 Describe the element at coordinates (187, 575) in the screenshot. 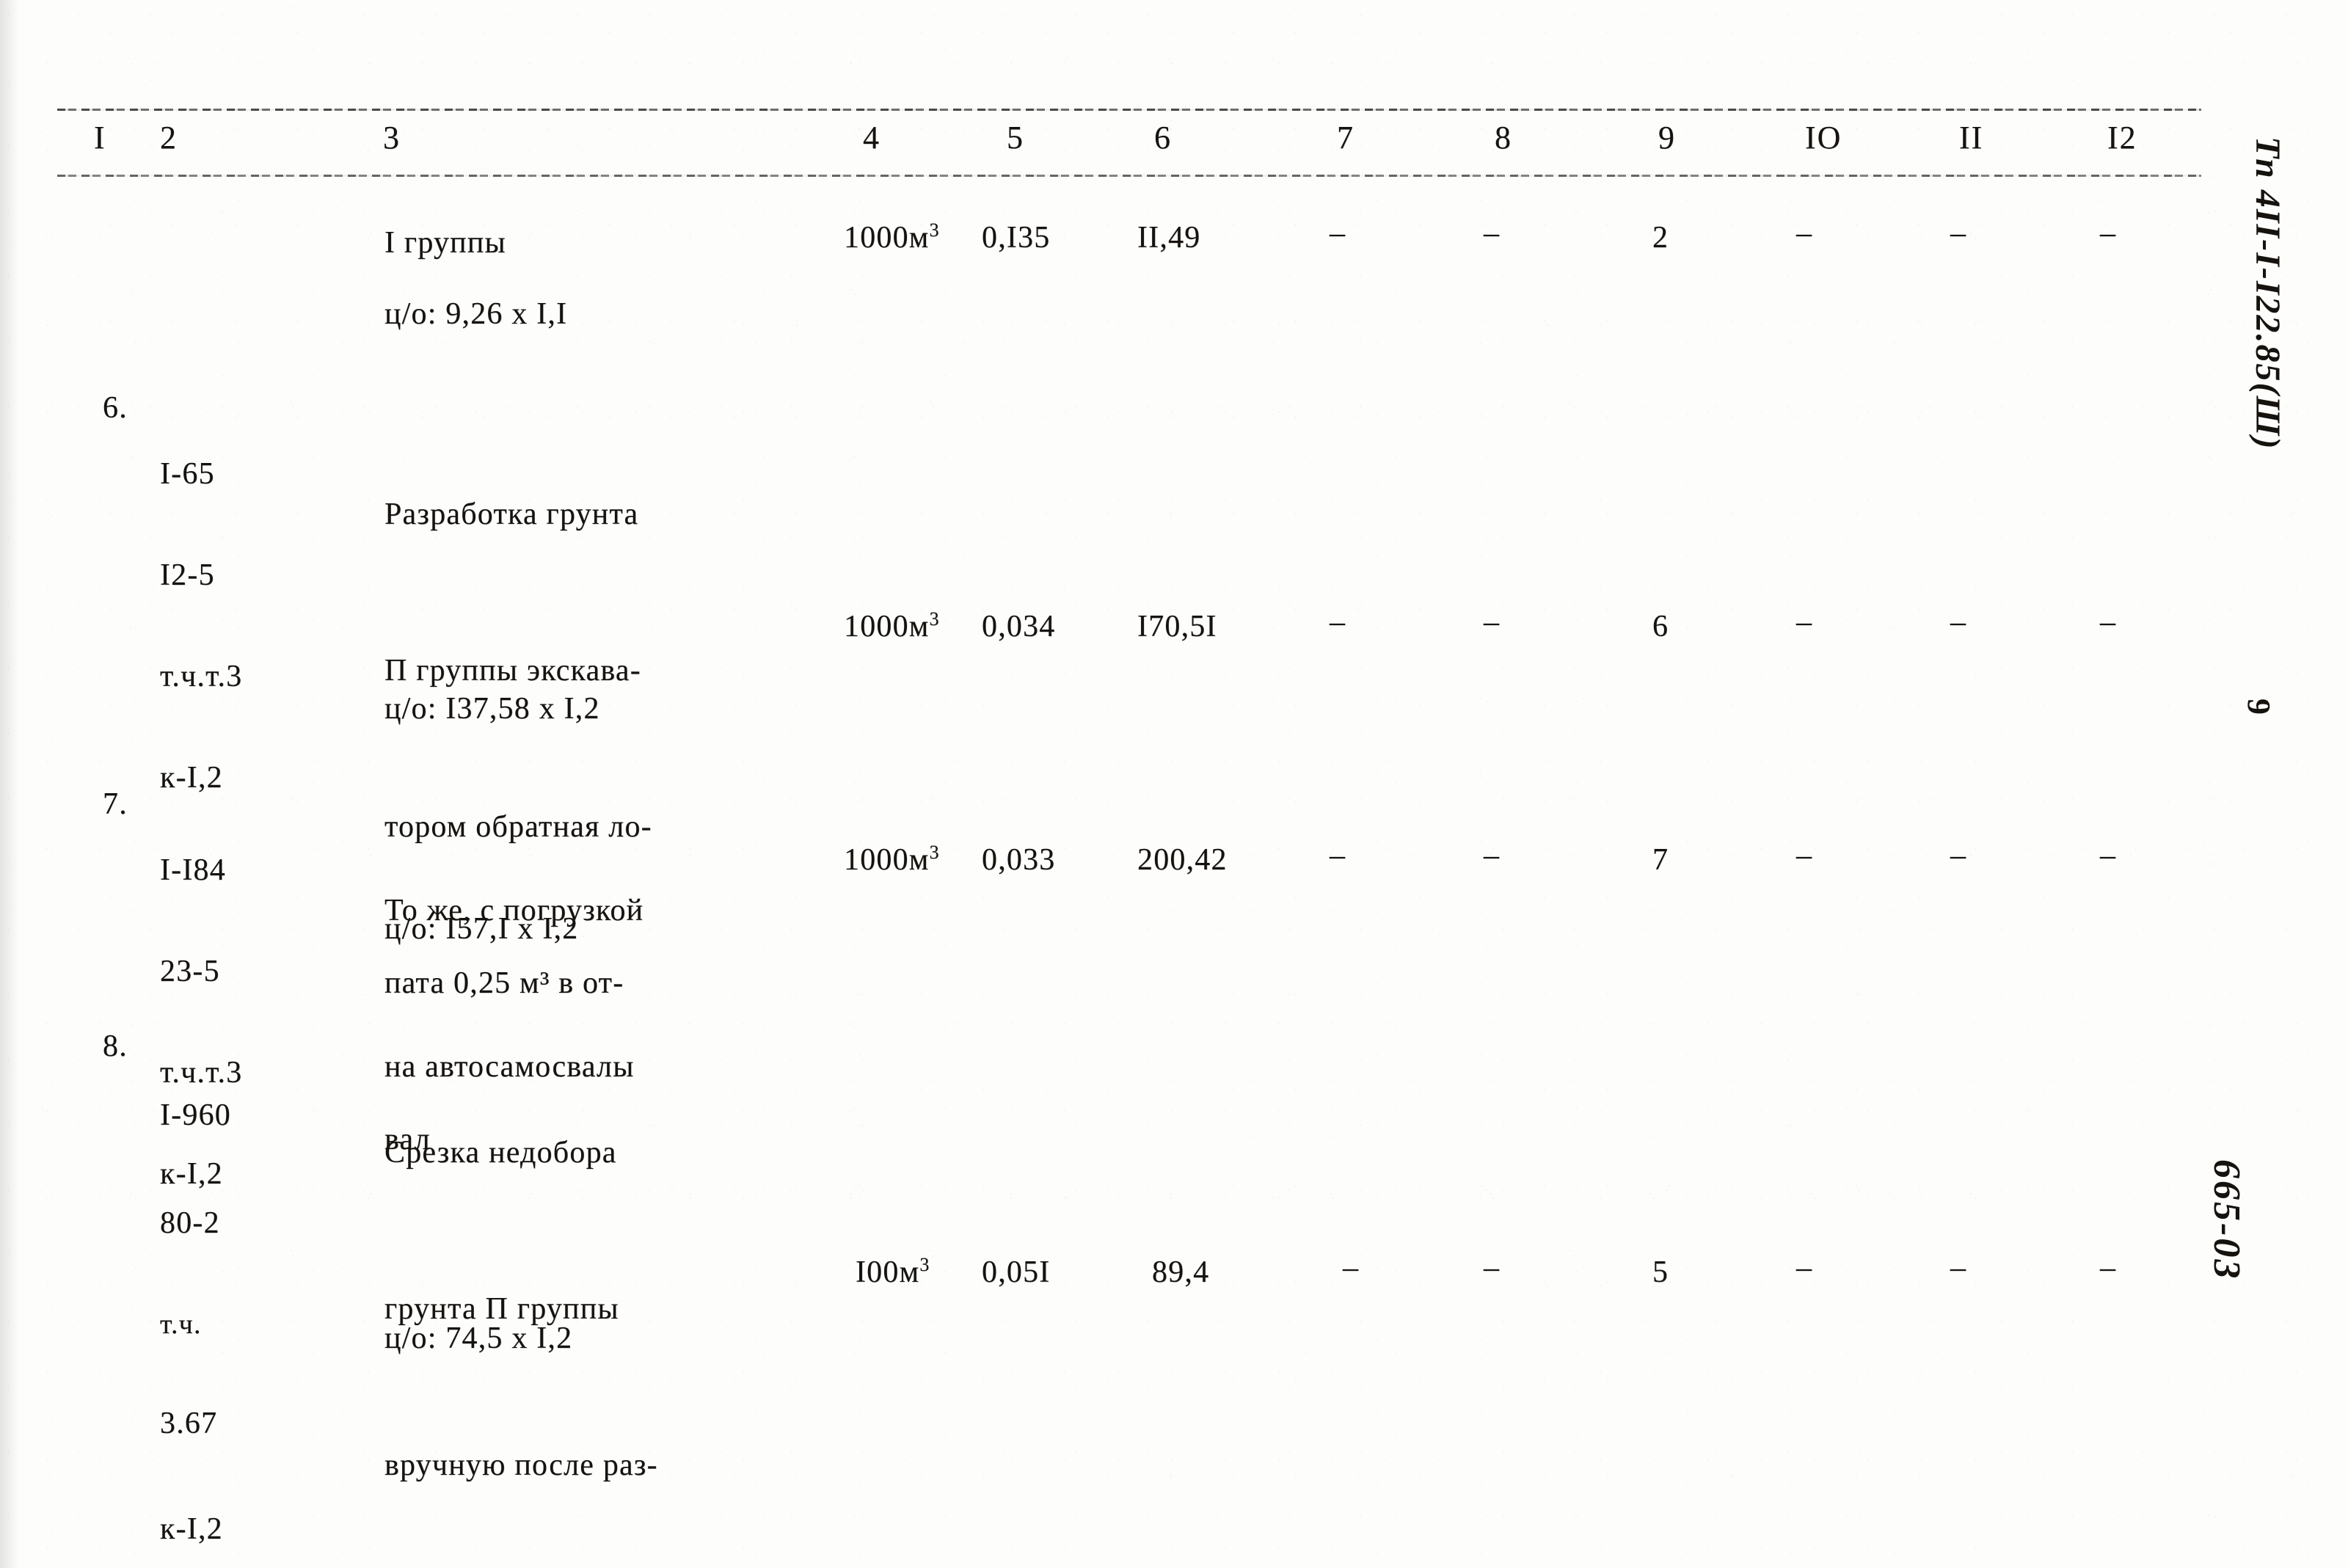

I see `row-code-line: I2-5` at that location.